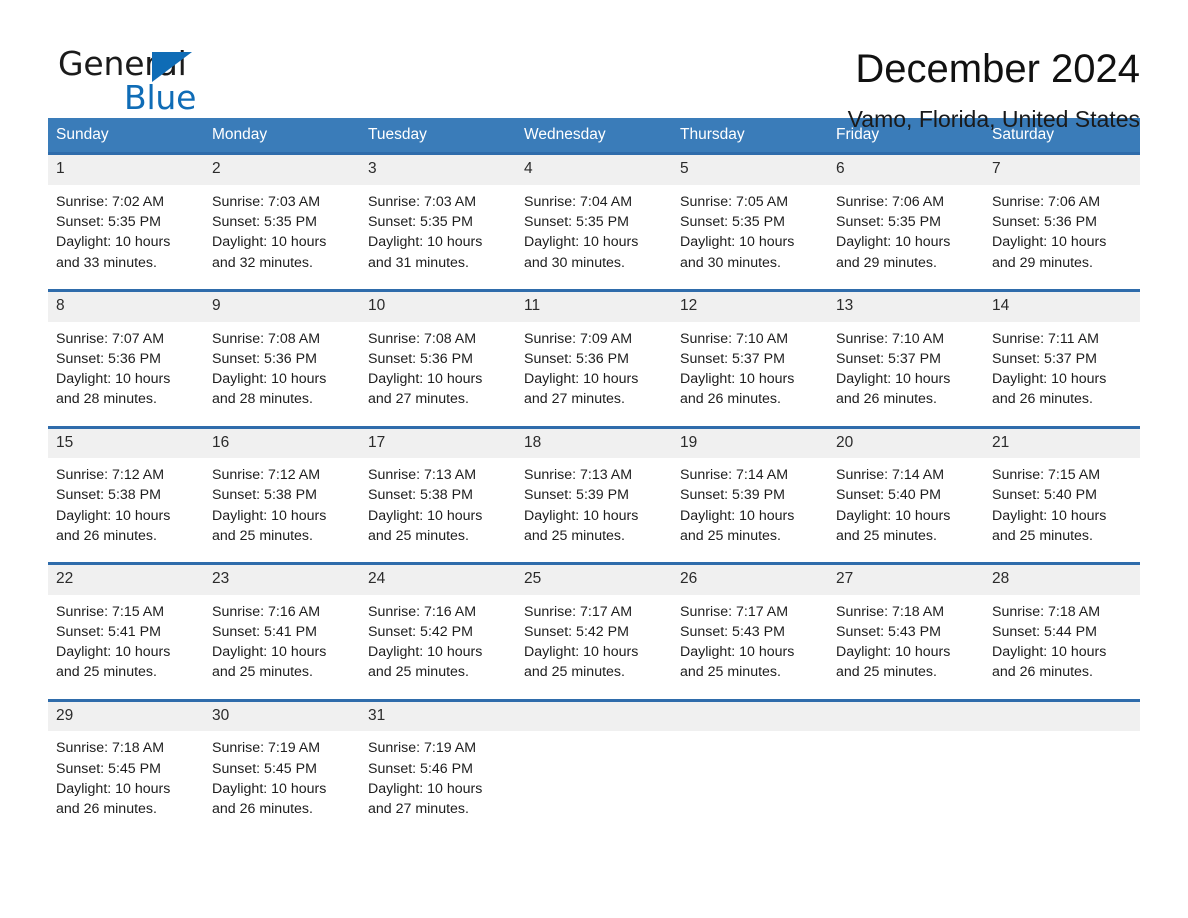 The height and width of the screenshot is (918, 1188). What do you see at coordinates (422, 611) in the screenshot?
I see `sunrise-text: Sunrise: 7:16 AM` at bounding box center [422, 611].